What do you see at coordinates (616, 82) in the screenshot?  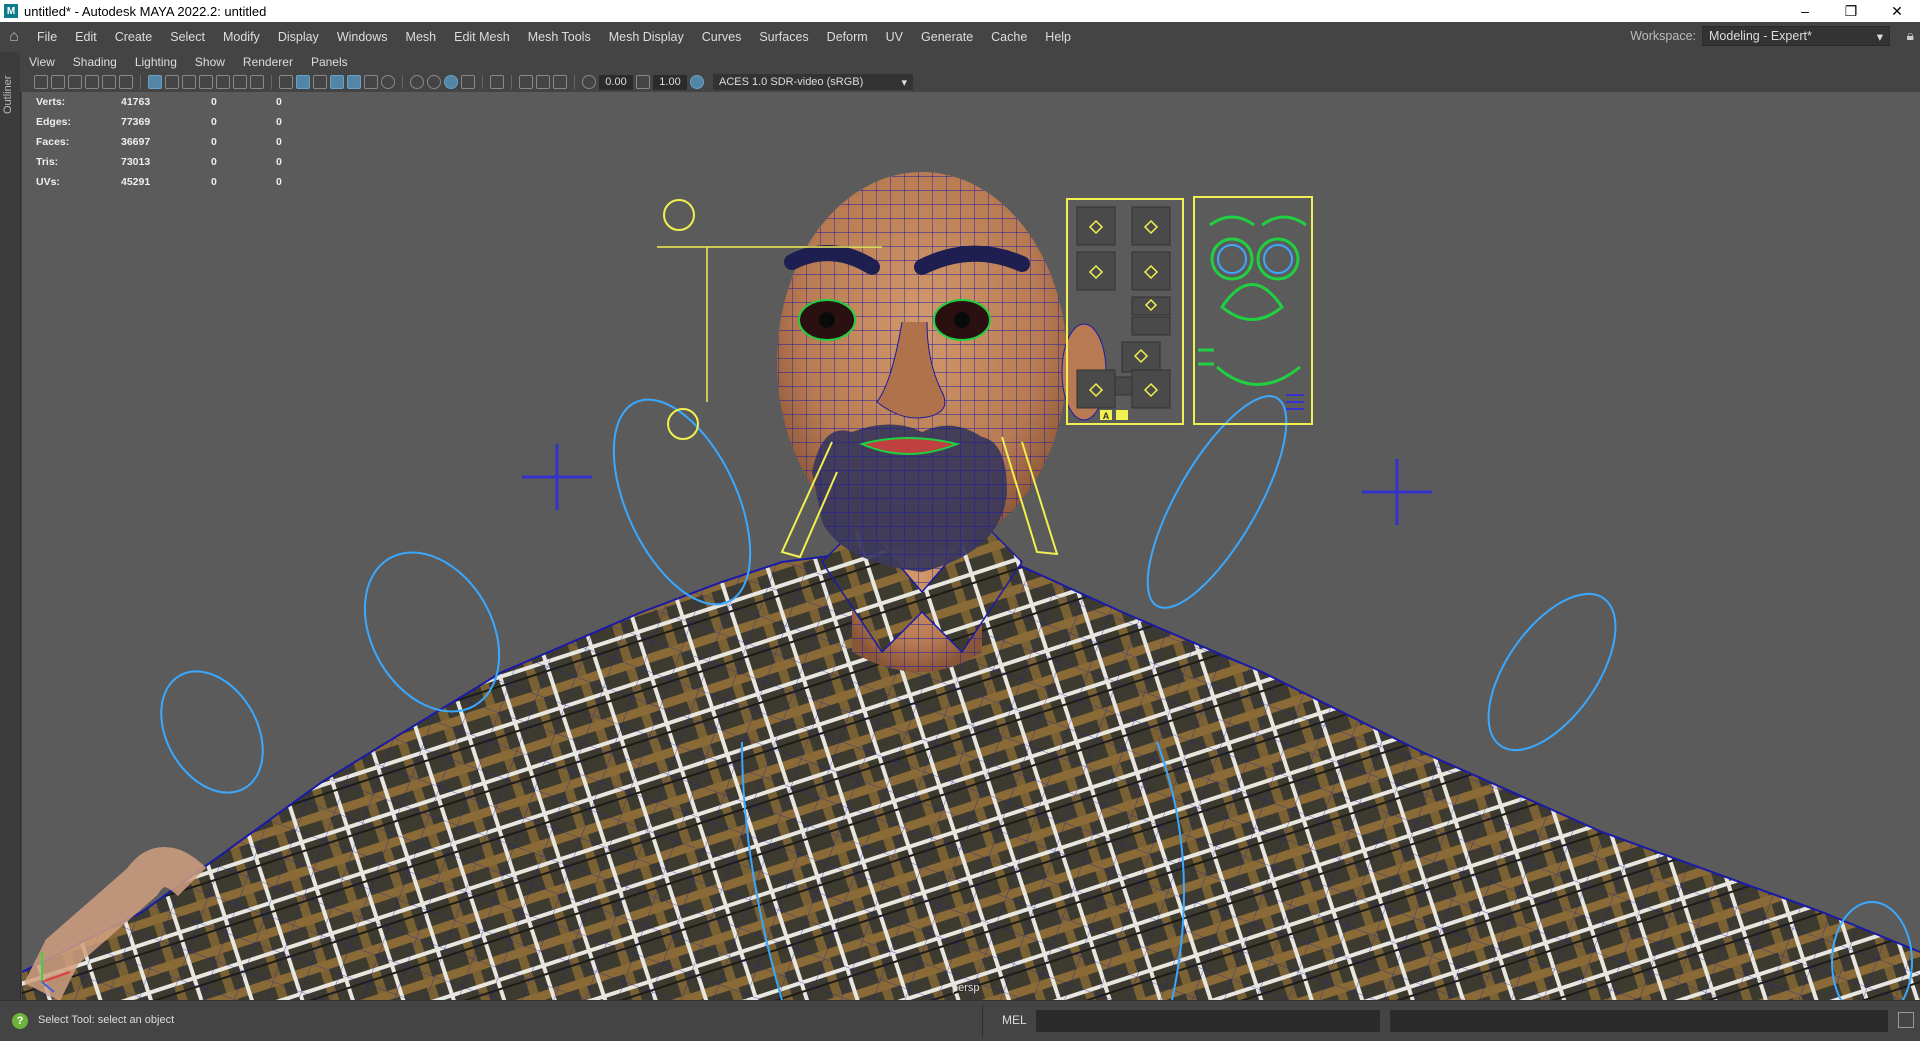 I see `exposure-field: 0.00` at bounding box center [616, 82].